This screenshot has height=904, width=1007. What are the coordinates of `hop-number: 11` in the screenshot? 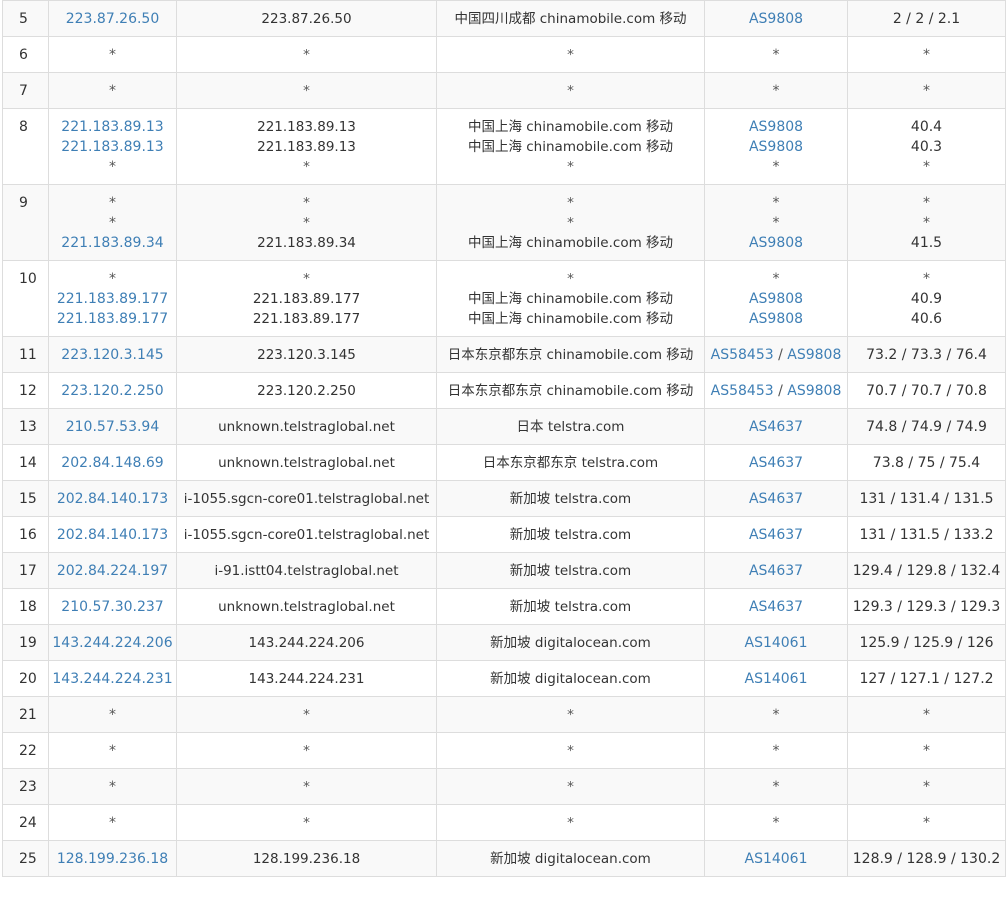 It's located at (28, 355).